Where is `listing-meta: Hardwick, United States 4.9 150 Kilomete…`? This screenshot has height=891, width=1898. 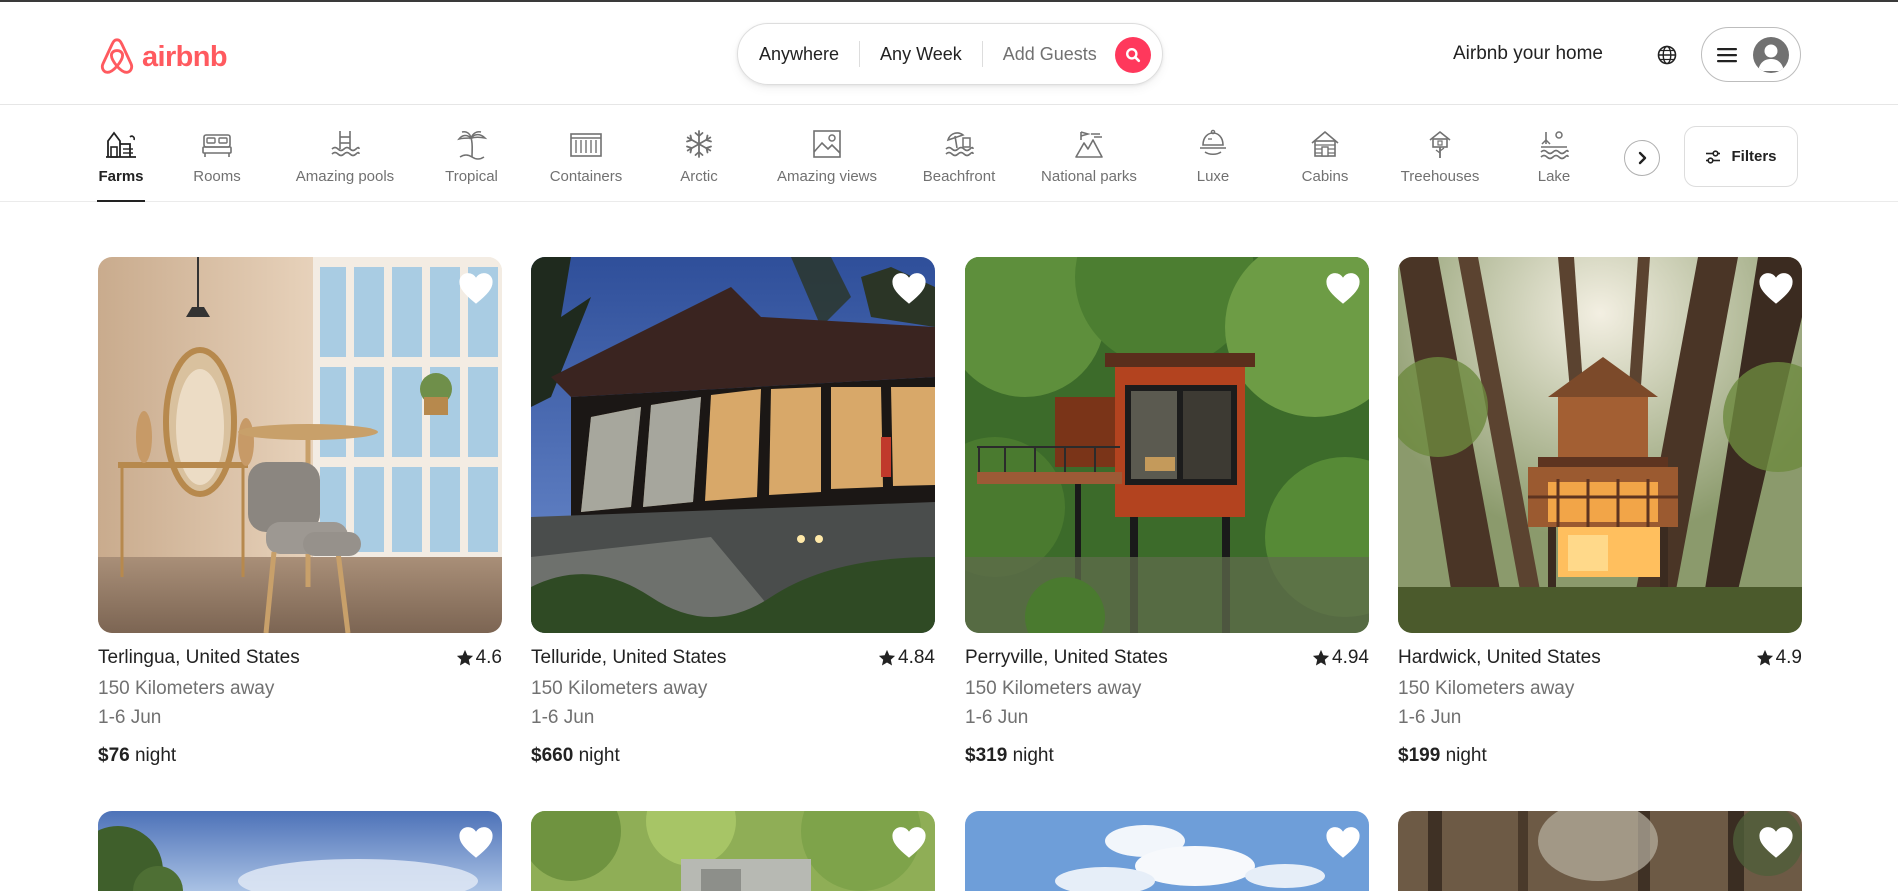 listing-meta: Hardwick, United States 4.9 150 Kilomete… is located at coordinates (1600, 707).